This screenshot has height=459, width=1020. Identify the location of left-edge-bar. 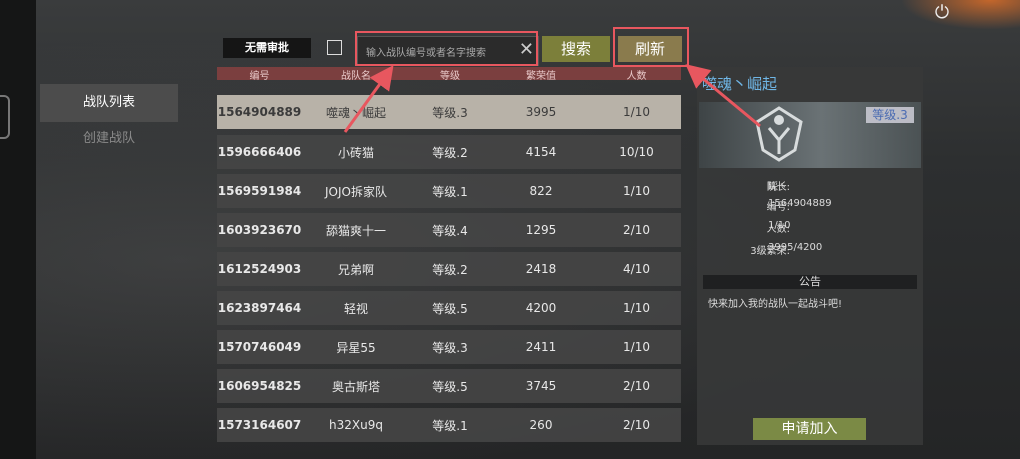
(18, 229).